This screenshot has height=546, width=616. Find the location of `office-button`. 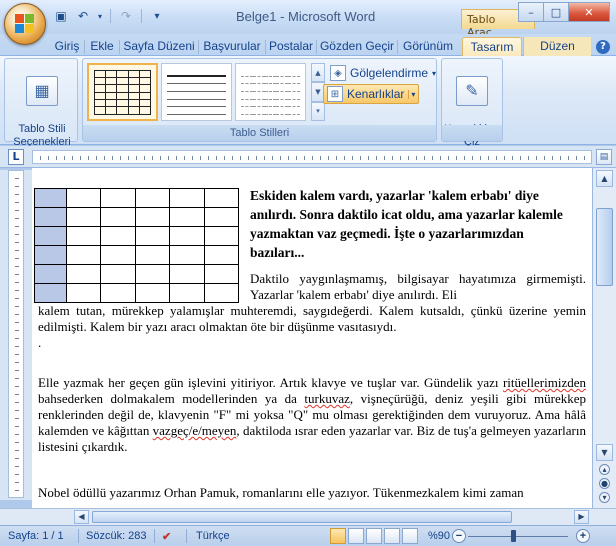

office-button is located at coordinates (25, 24).